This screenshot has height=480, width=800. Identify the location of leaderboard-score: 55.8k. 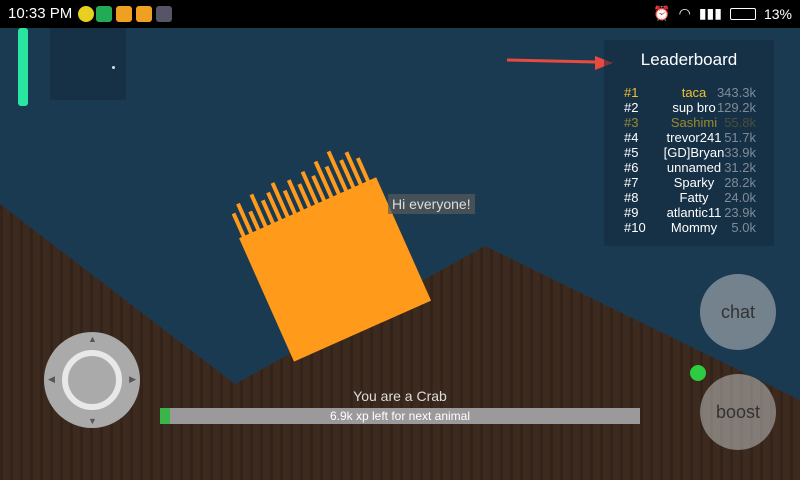
(740, 122).